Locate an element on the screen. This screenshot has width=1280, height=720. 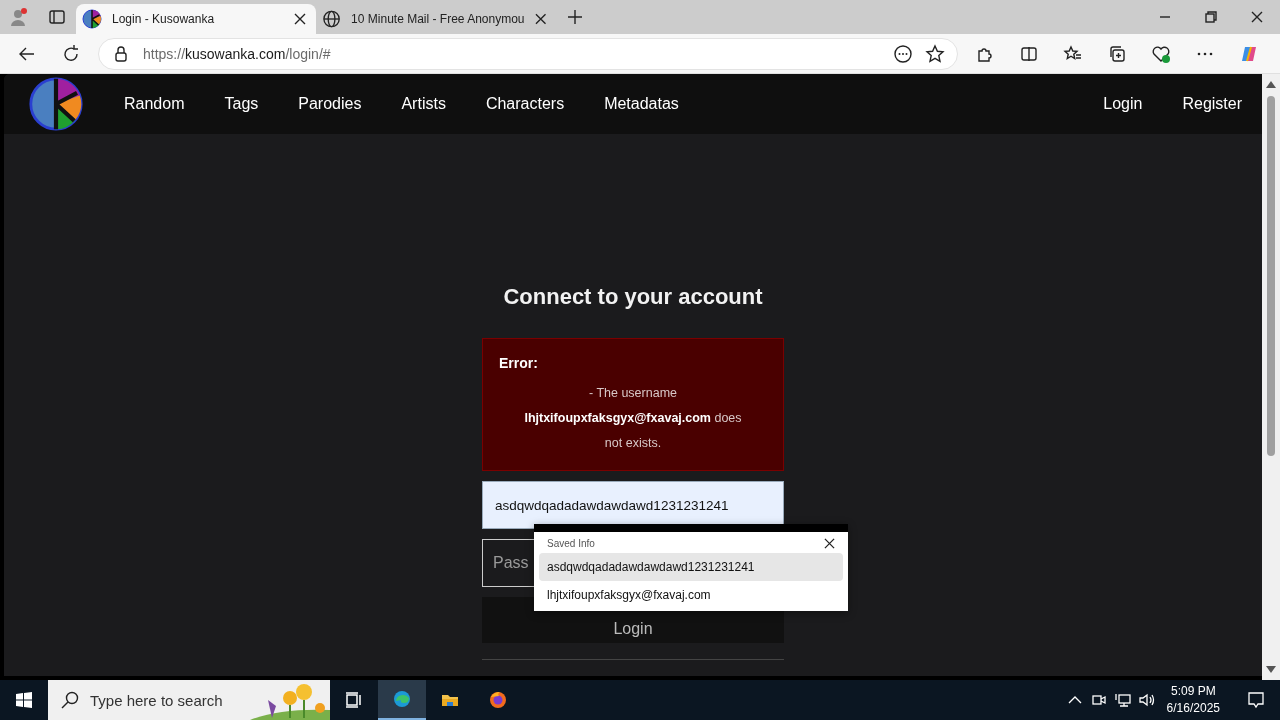
nav-link: Metadatas is located at coordinates (641, 104).